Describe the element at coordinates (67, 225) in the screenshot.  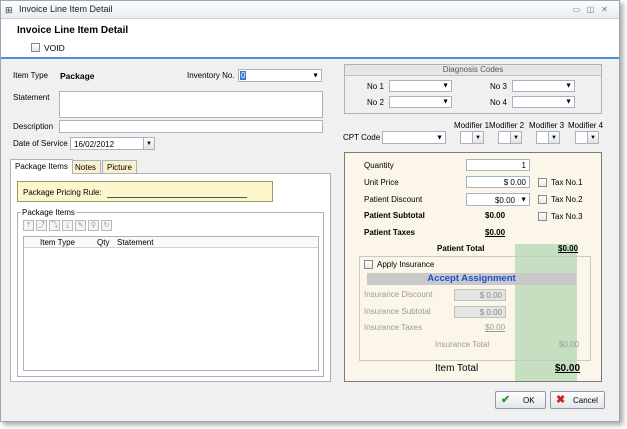
I see `move-last-icon: ⤓` at that location.